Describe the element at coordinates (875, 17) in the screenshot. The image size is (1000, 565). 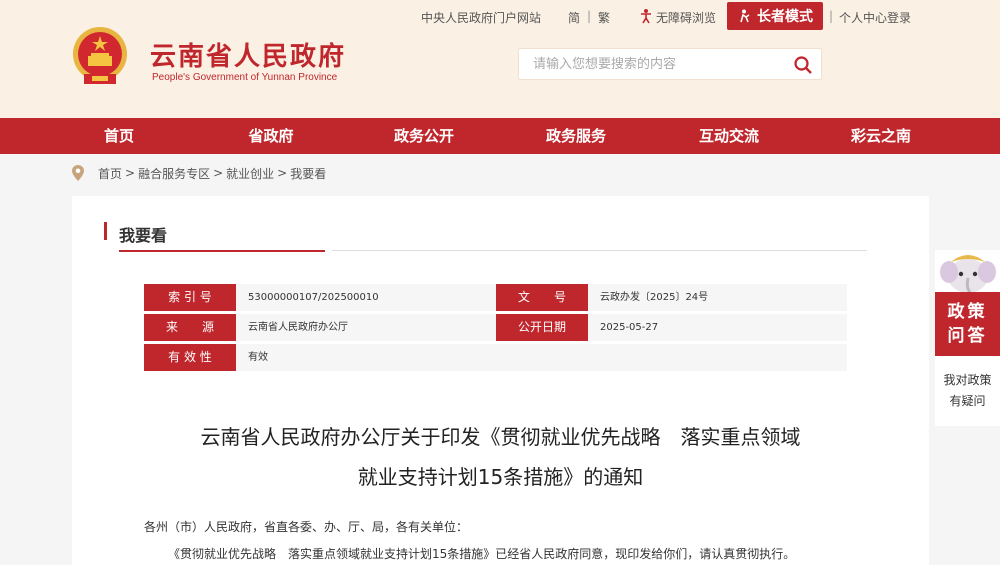
I see `login-link: 个人中心登录` at that location.